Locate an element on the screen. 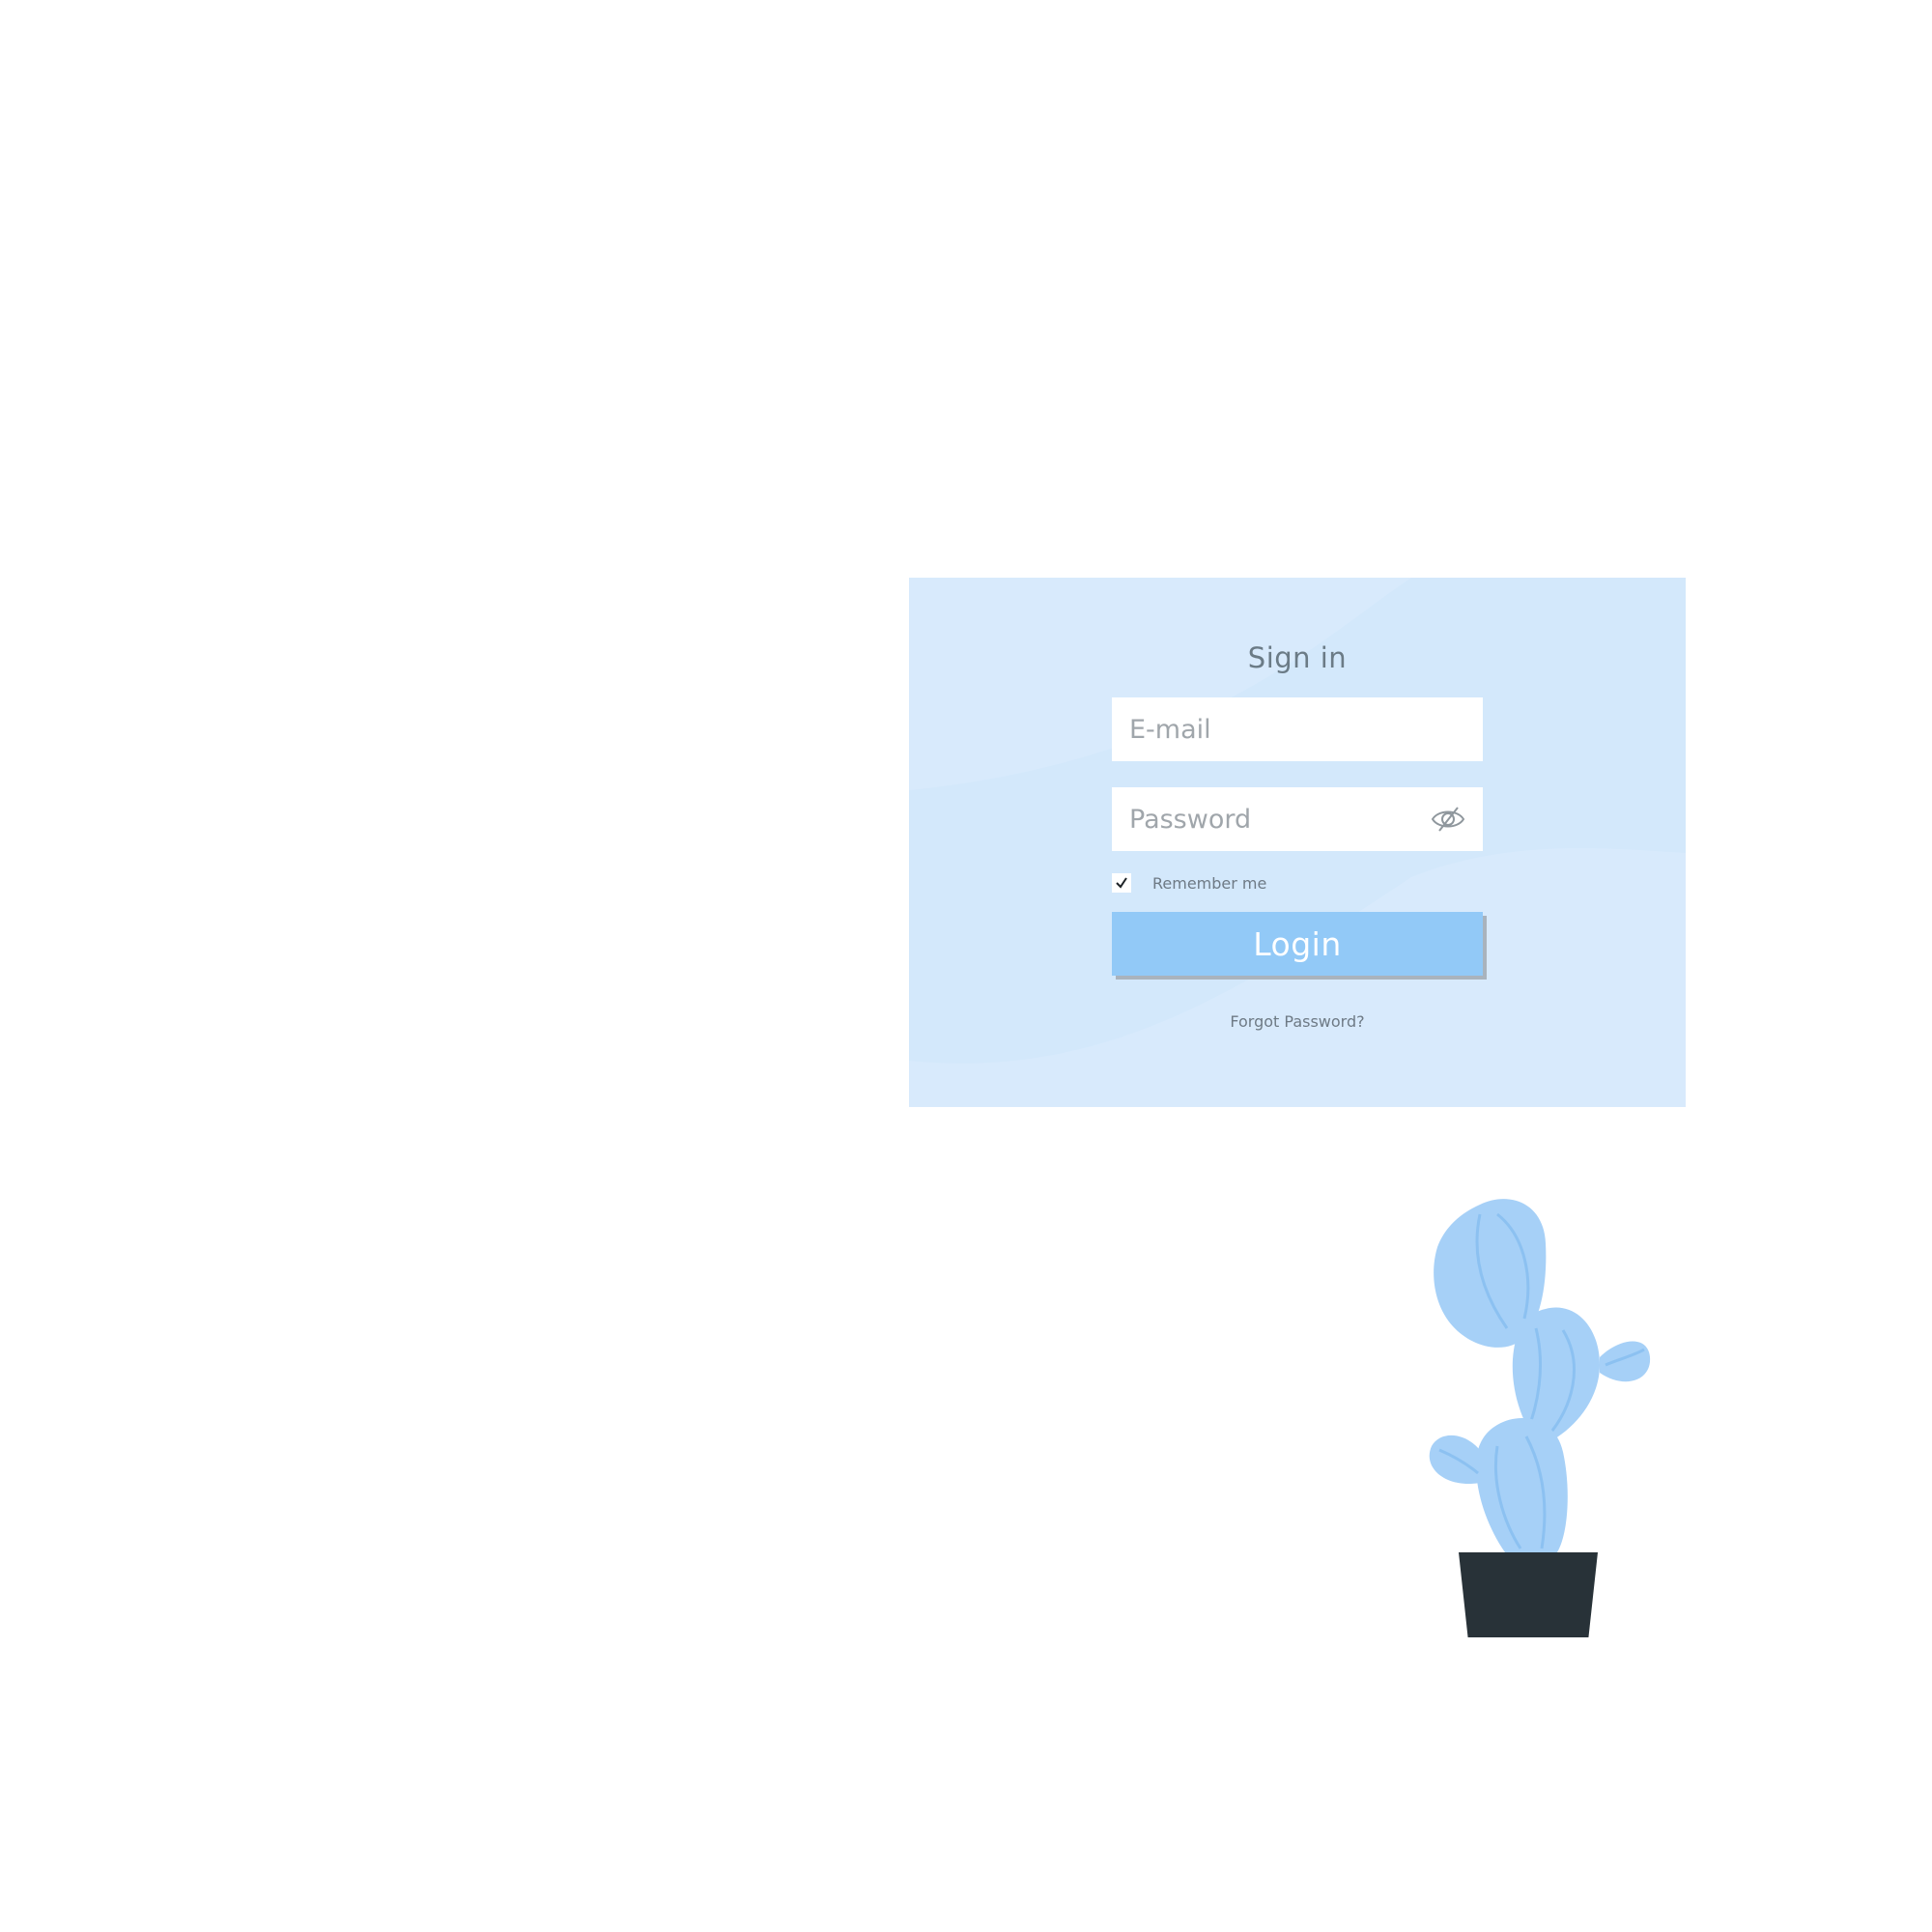  password-field is located at coordinates (1297, 819).